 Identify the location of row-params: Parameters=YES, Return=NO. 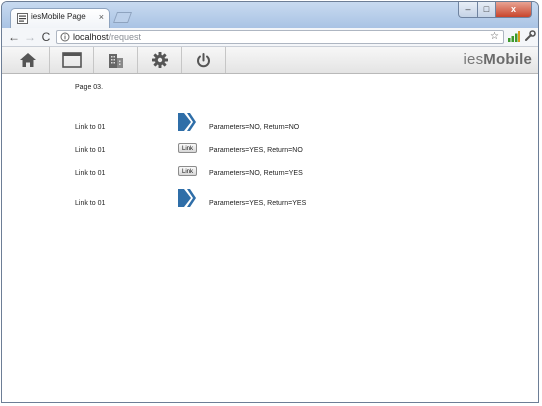
(256, 150).